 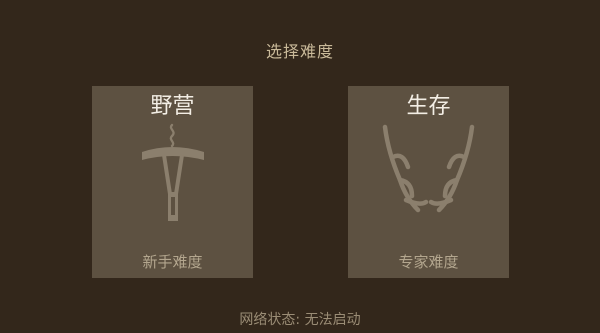 I want to click on mode-title-survival: 生存, so click(x=428, y=106).